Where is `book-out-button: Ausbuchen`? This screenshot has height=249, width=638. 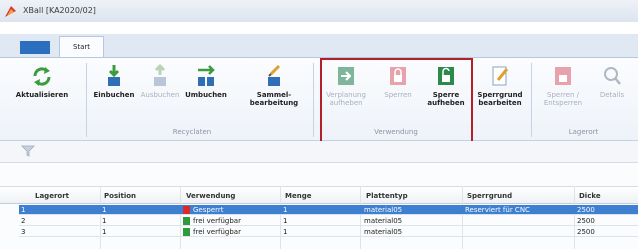 book-out-button: Ausbuchen is located at coordinates (160, 81).